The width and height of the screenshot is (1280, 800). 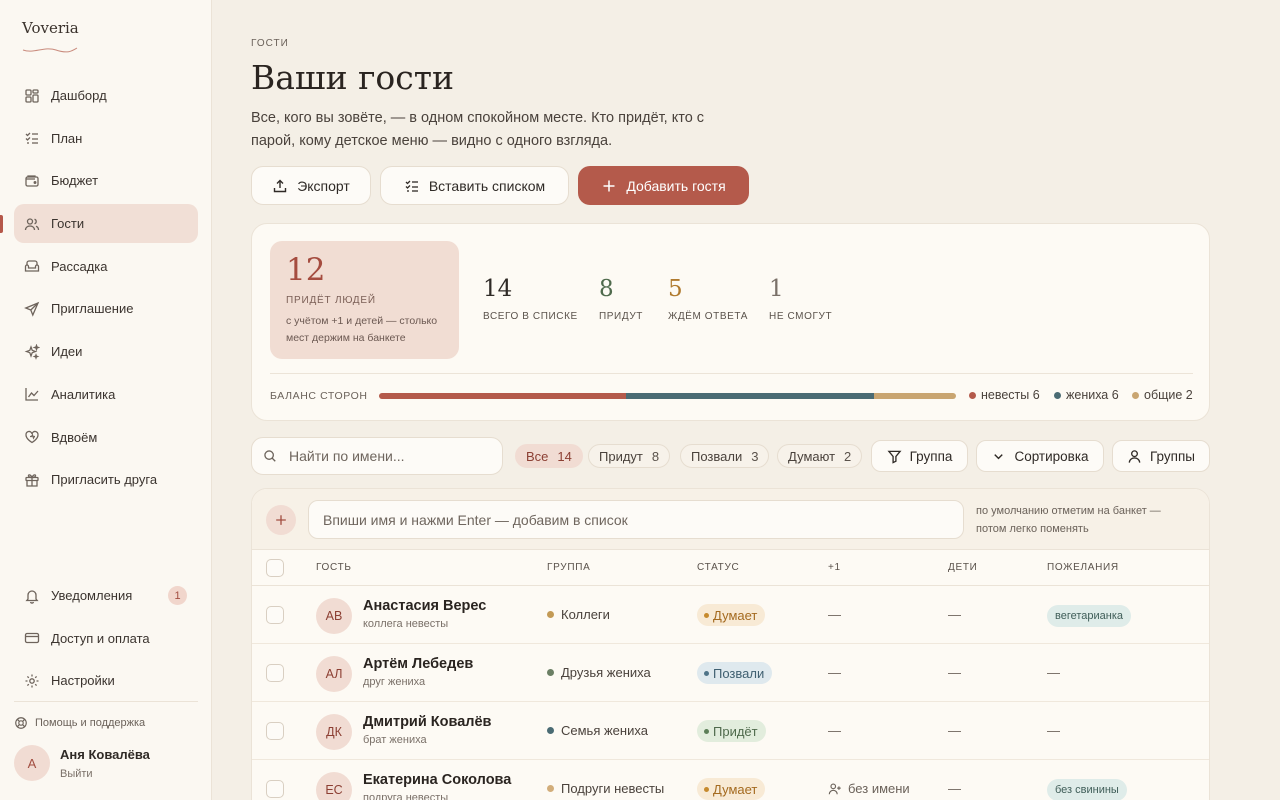 I want to click on column-header-guest: ГОСТЬ, so click(x=334, y=567).